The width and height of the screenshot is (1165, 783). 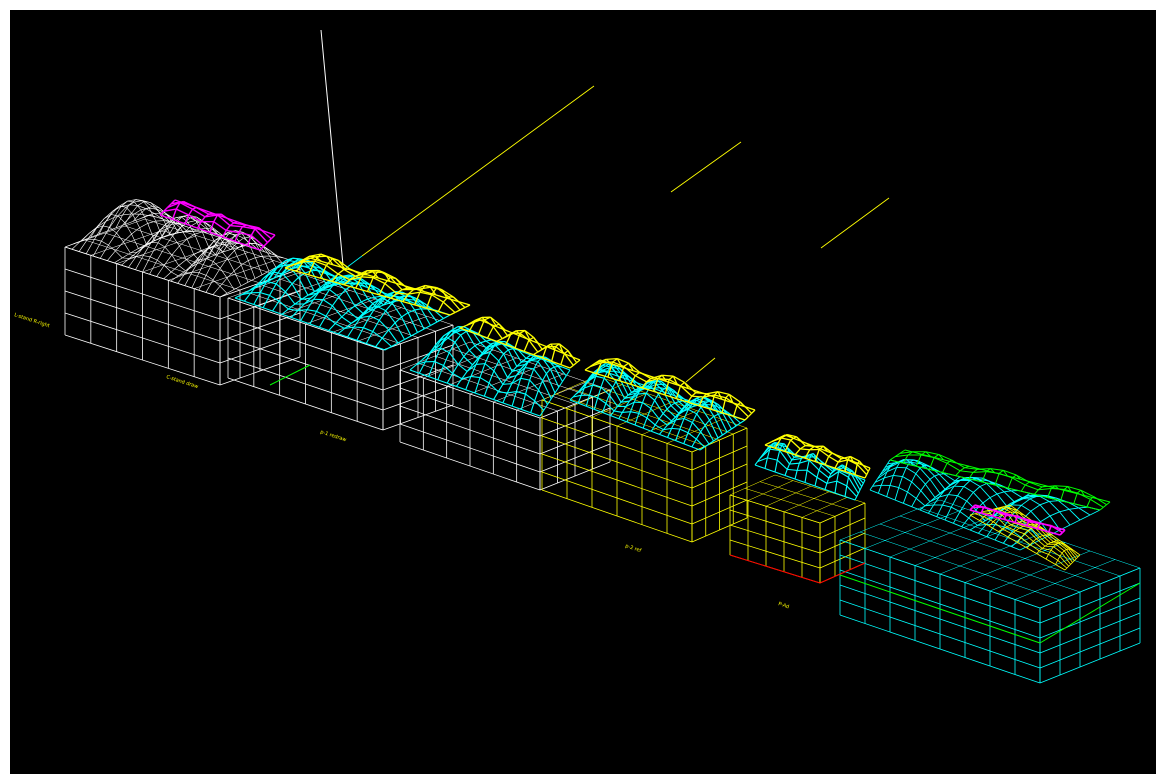 What do you see at coordinates (1000, 480) in the screenshot?
I see `surface-6-rim` at bounding box center [1000, 480].